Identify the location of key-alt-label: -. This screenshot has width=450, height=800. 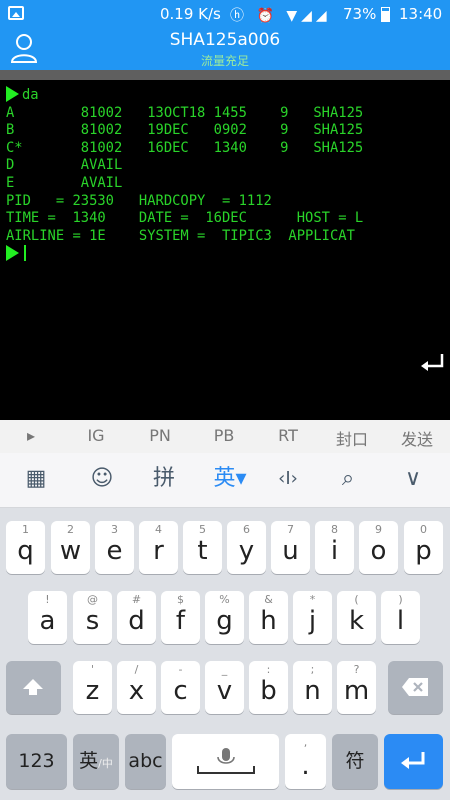
(180, 669).